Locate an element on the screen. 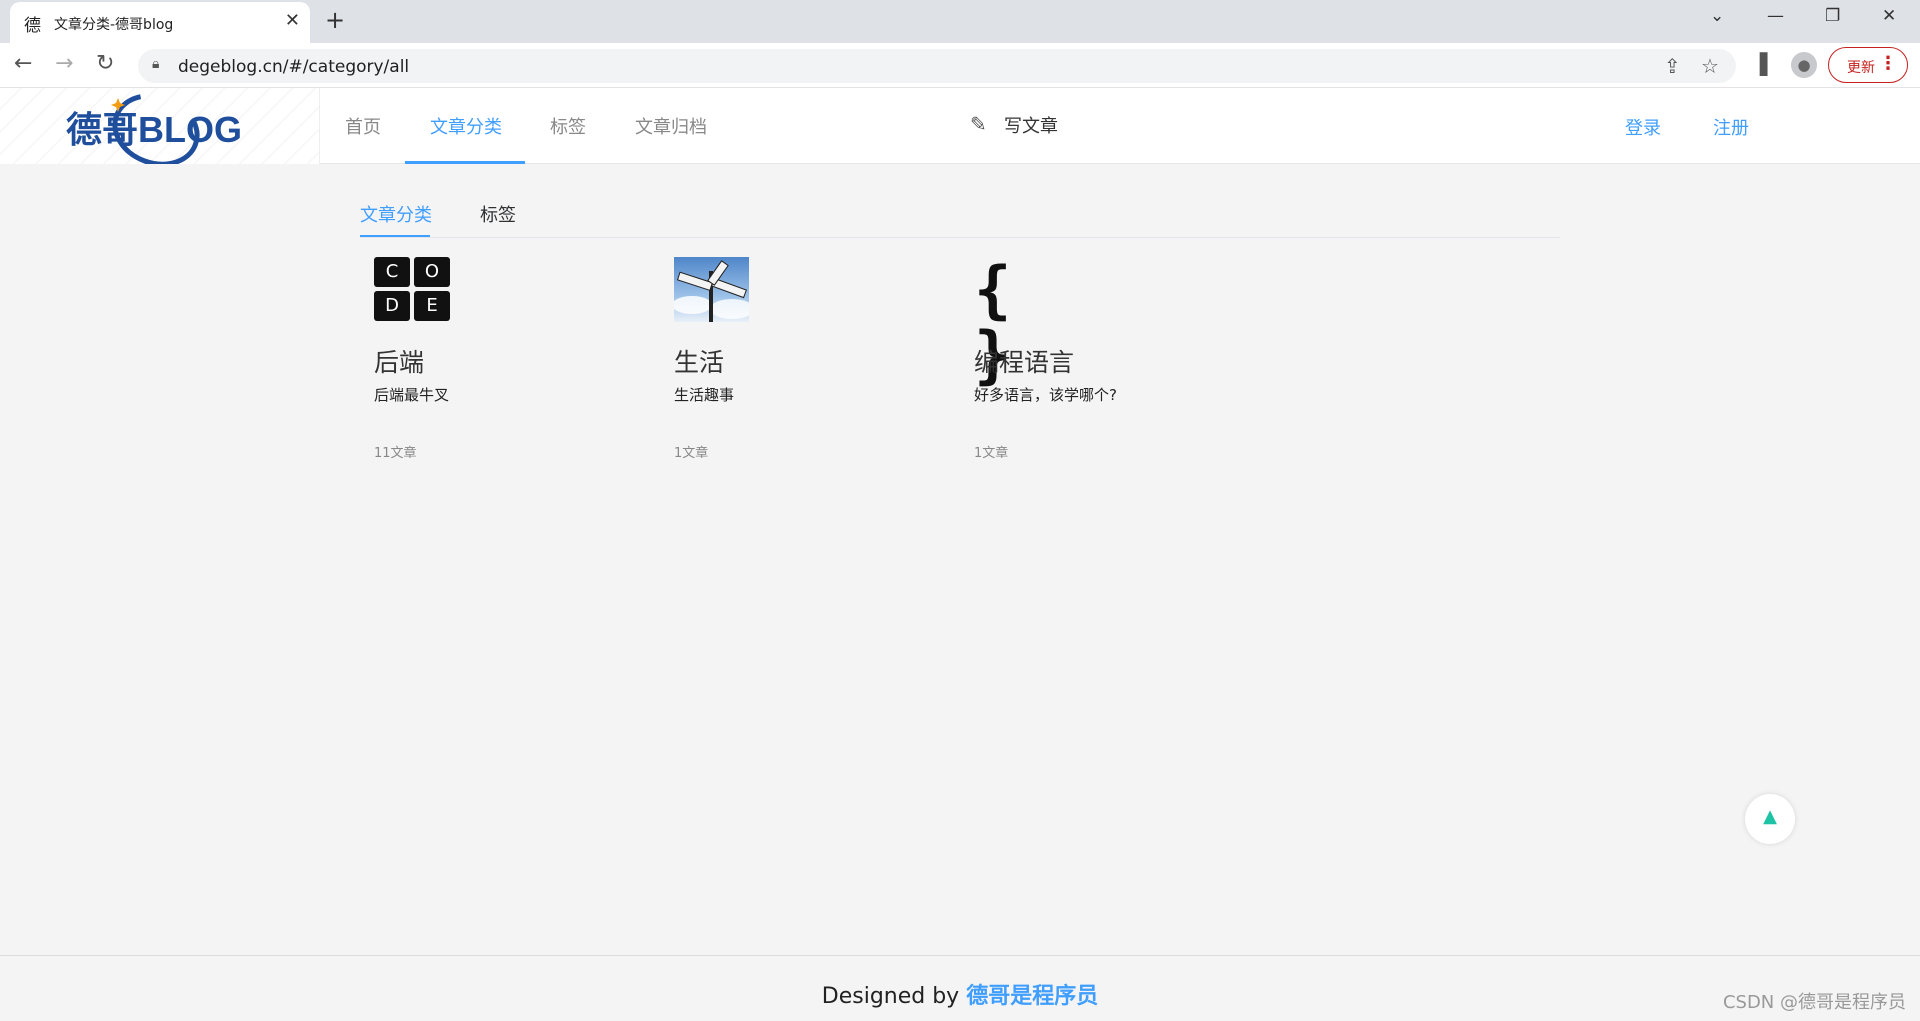  logo-text: 德哥BLOG is located at coordinates (154, 129).